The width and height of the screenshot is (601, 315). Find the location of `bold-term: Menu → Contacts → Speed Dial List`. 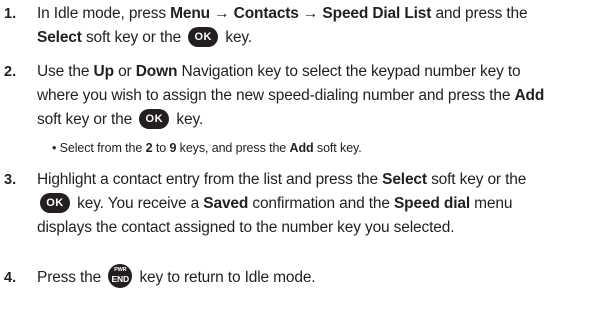

bold-term: Menu → Contacts → Speed Dial List is located at coordinates (301, 13).